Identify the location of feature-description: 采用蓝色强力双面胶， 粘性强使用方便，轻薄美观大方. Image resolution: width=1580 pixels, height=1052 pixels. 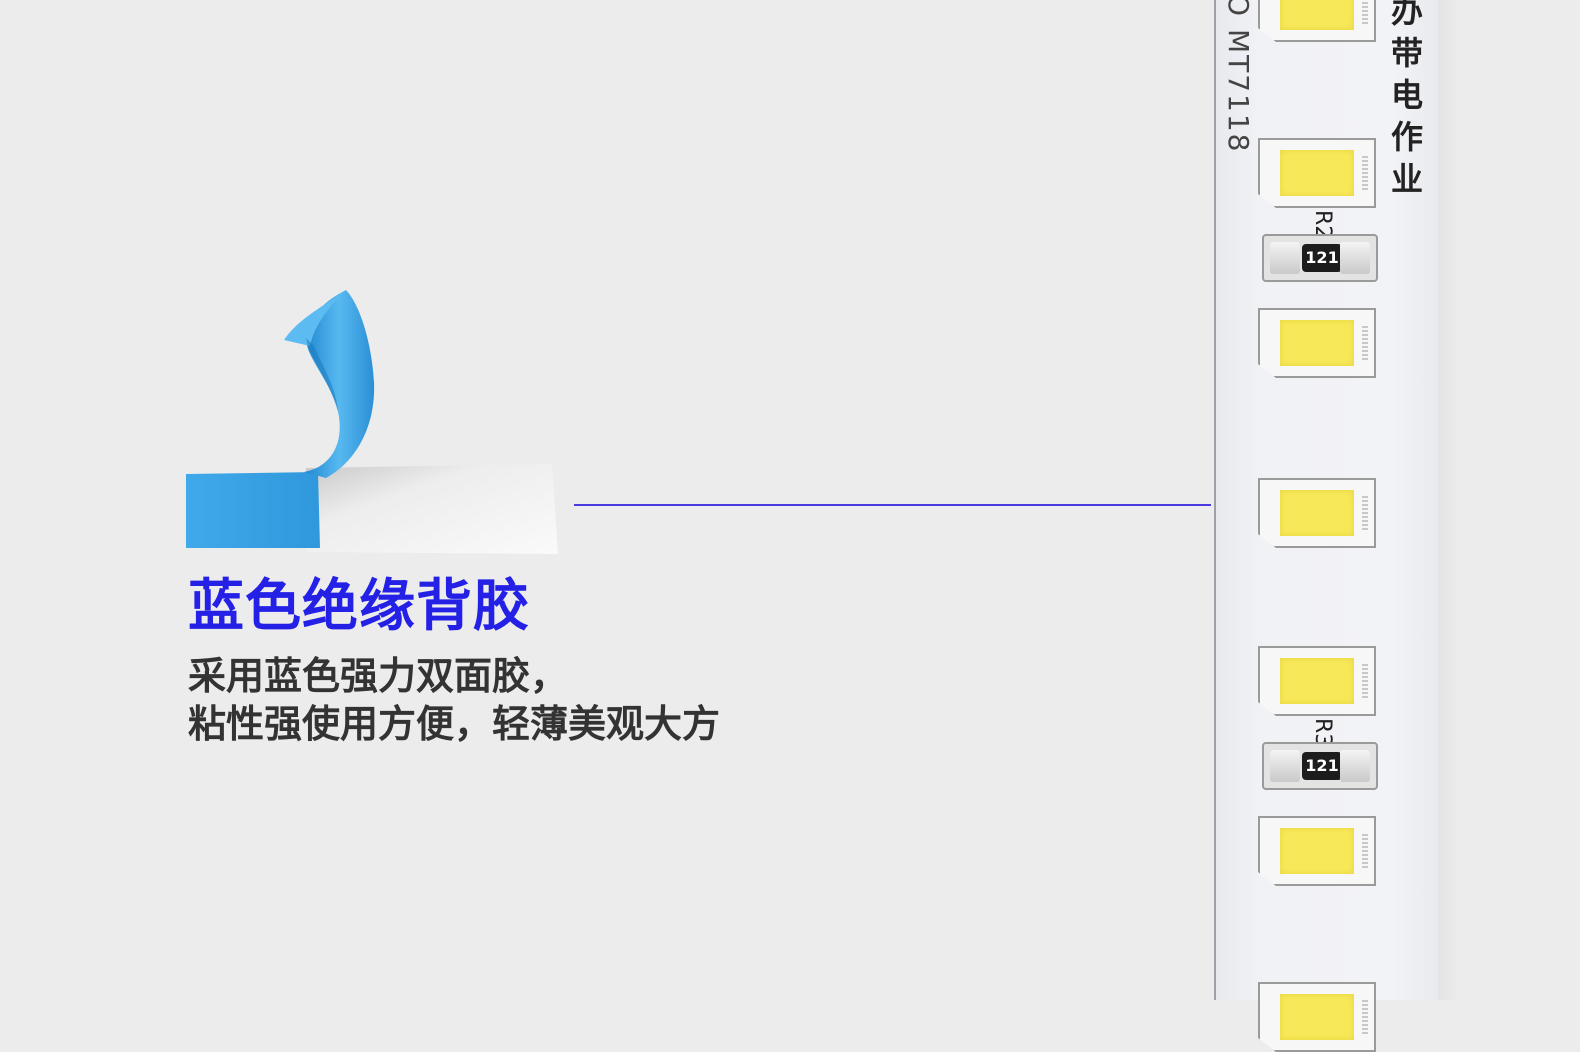
(454, 700).